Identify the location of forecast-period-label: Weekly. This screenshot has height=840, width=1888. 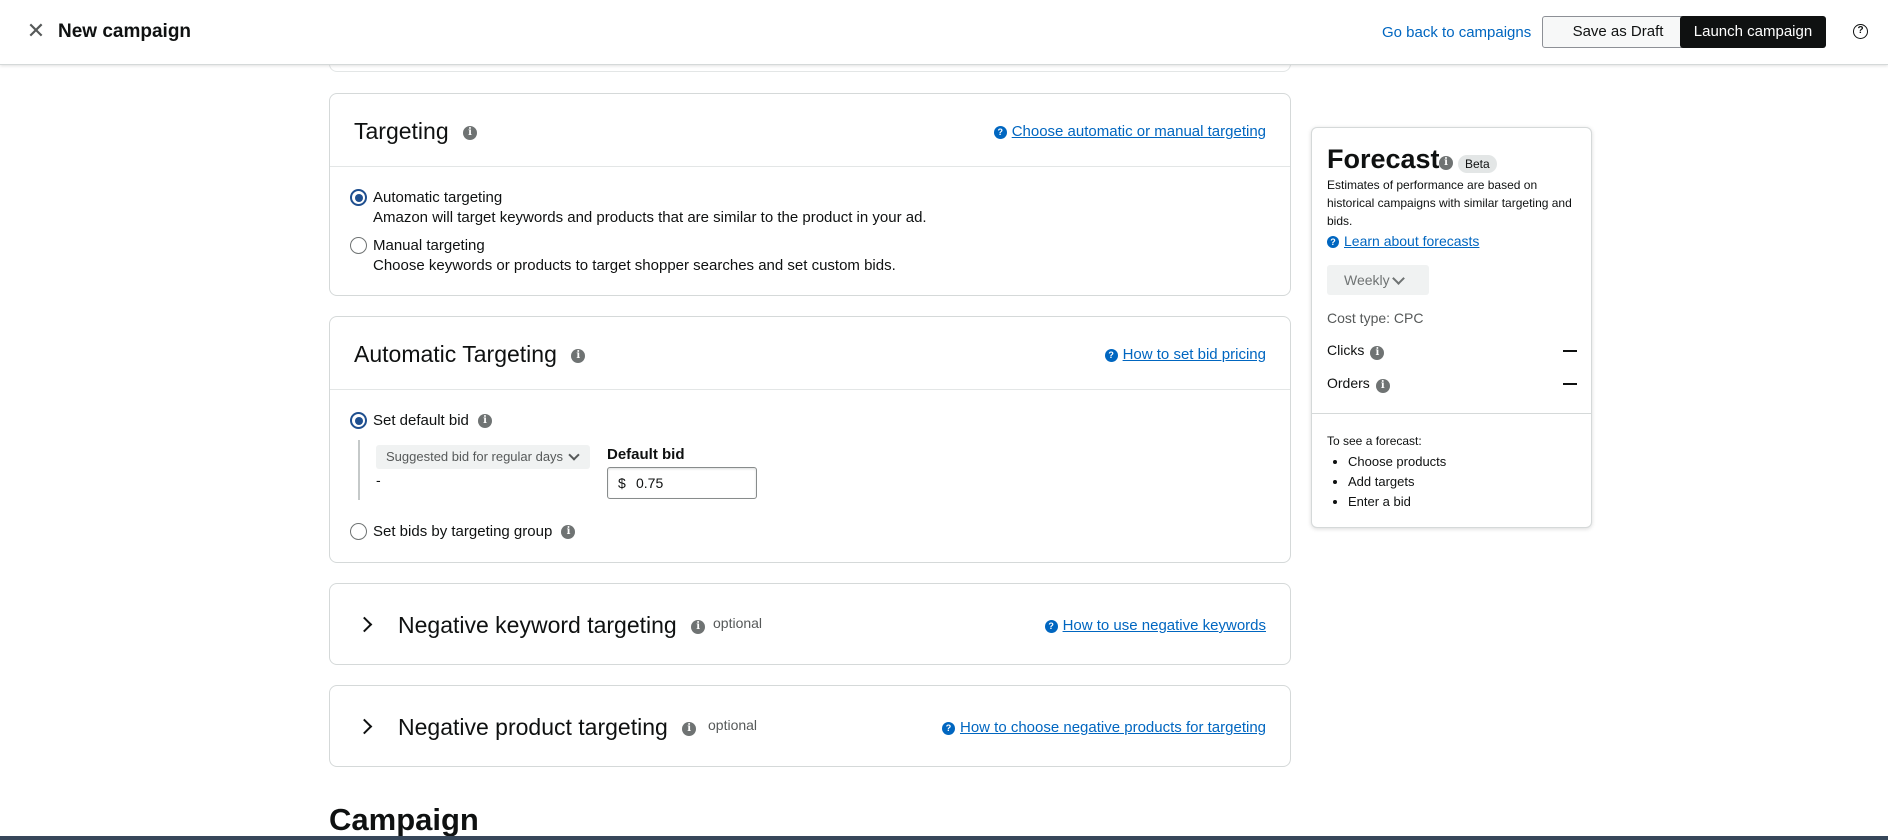
(1367, 280).